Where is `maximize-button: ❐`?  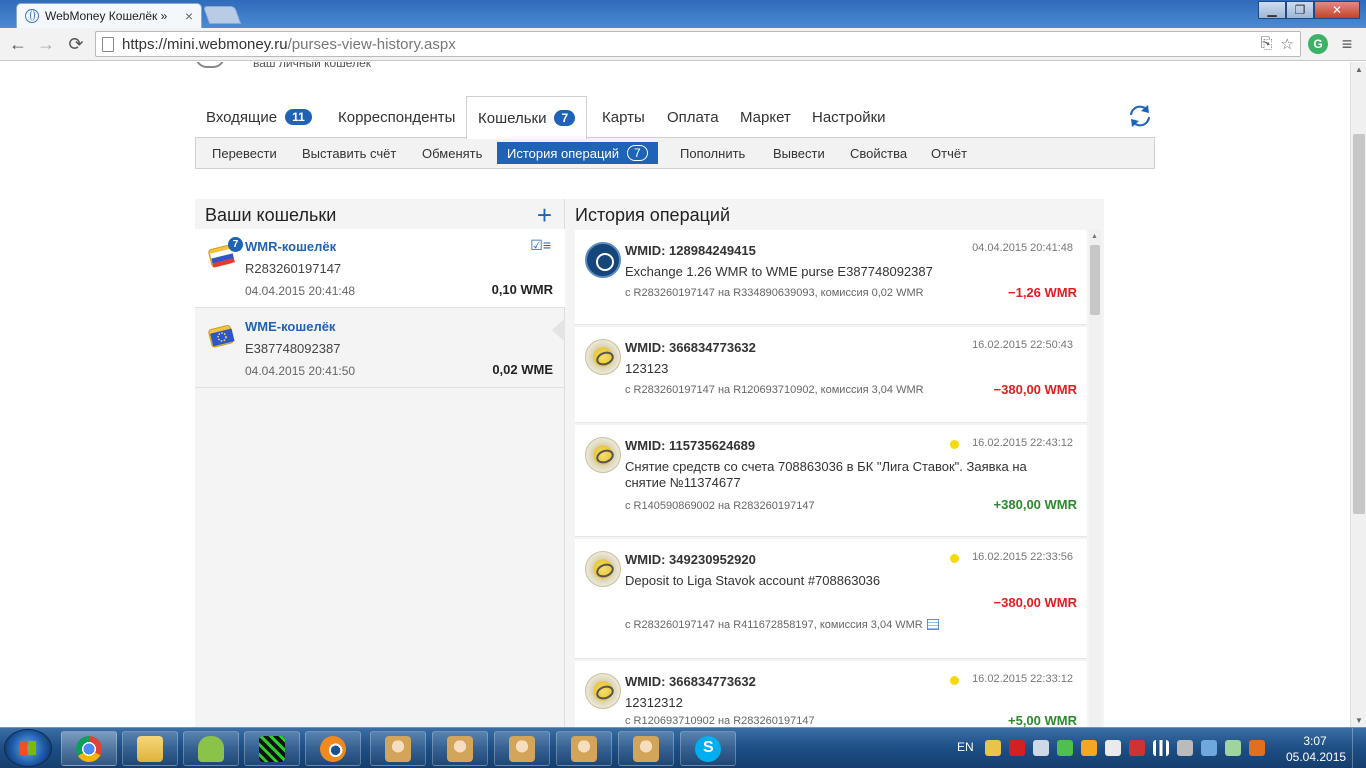
maximize-button: ❐ is located at coordinates (1300, 10).